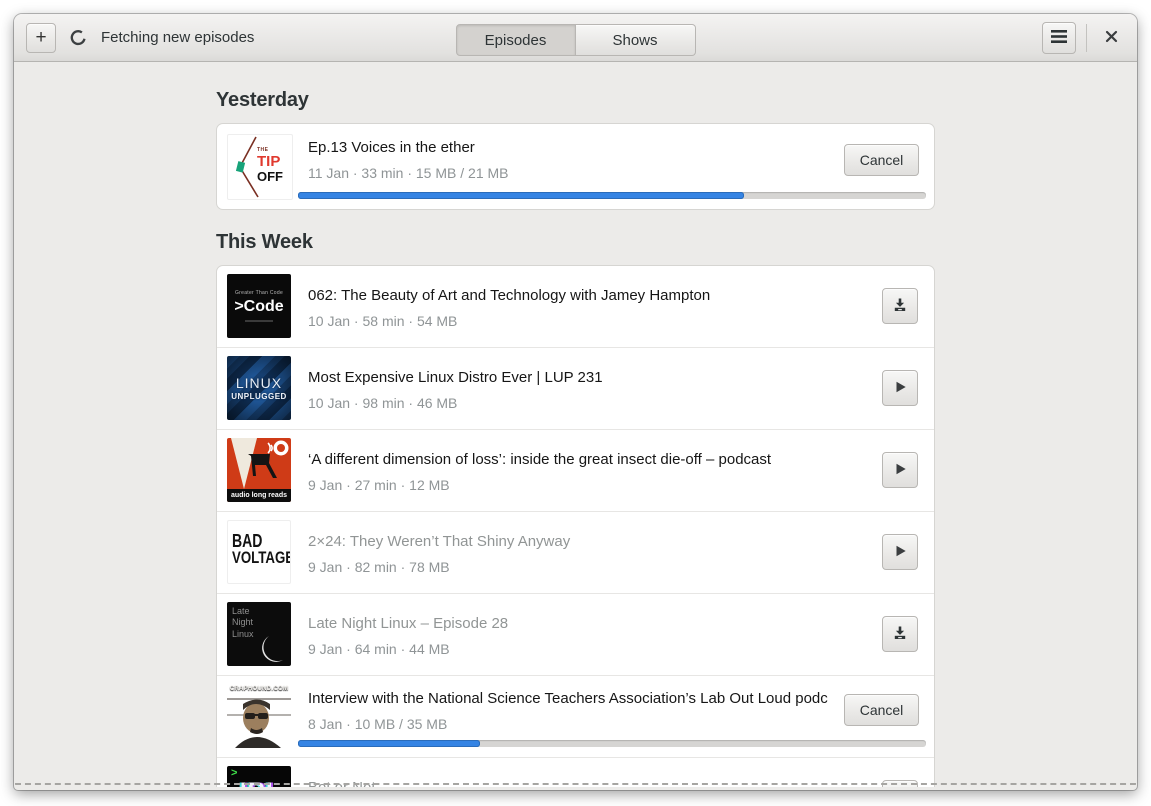 Image resolution: width=1151 pixels, height=806 pixels. What do you see at coordinates (259, 396) in the screenshot?
I see `logo-text: UNPLUGGED` at bounding box center [259, 396].